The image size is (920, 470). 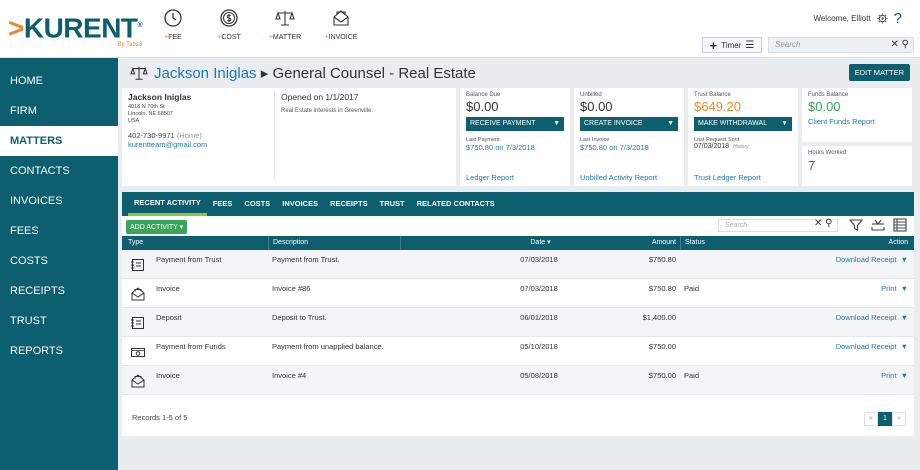 What do you see at coordinates (151, 135) in the screenshot?
I see `client-phone-number: 402-730-9971` at bounding box center [151, 135].